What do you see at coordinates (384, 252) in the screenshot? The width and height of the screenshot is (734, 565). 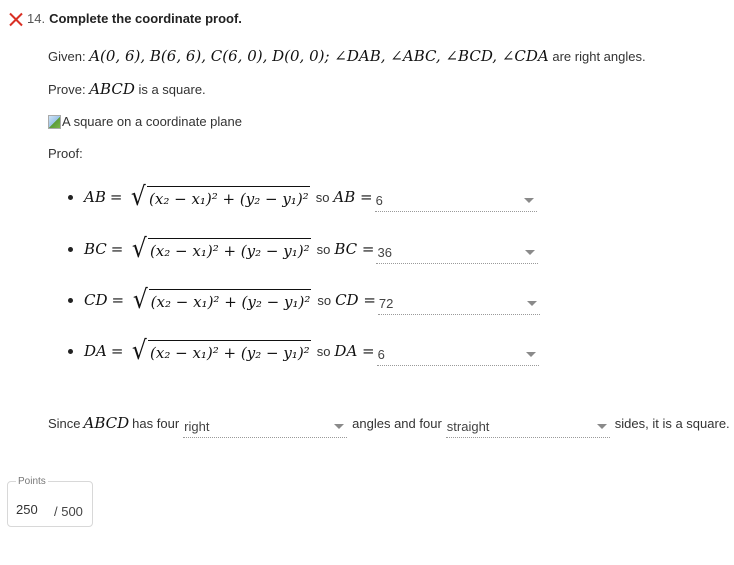 I see `dropdown-value: 36` at bounding box center [384, 252].